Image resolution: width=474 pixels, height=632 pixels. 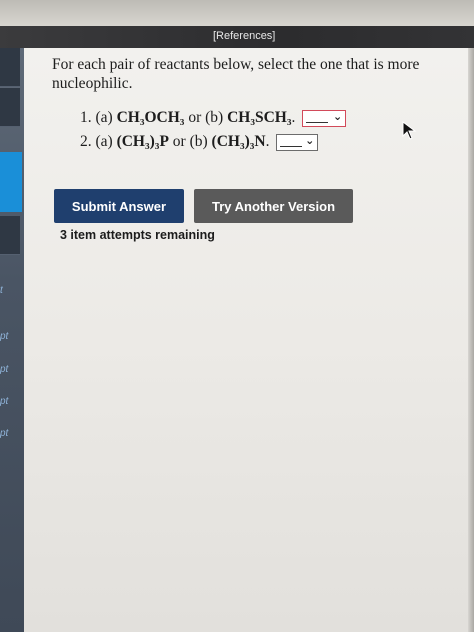 I want to click on try-another-version-button: Try Another Version, so click(x=273, y=206).